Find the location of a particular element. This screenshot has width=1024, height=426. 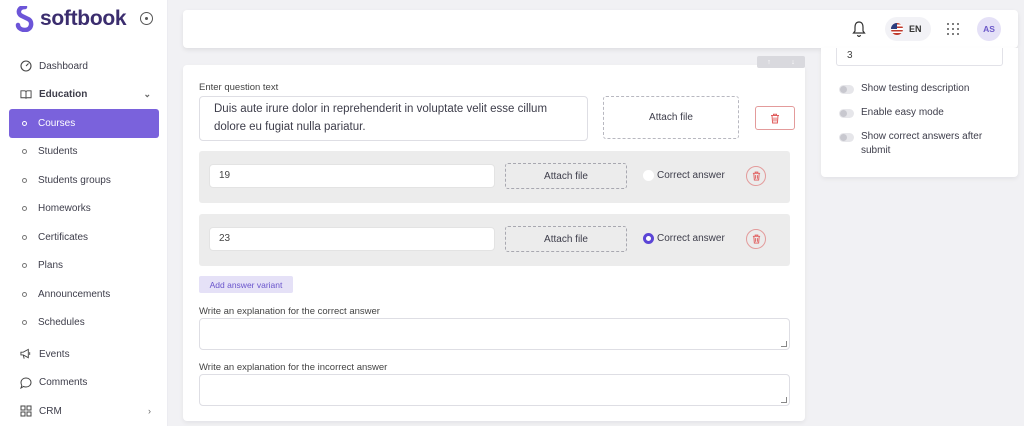

sidebar-collapse-icon is located at coordinates (146, 18).